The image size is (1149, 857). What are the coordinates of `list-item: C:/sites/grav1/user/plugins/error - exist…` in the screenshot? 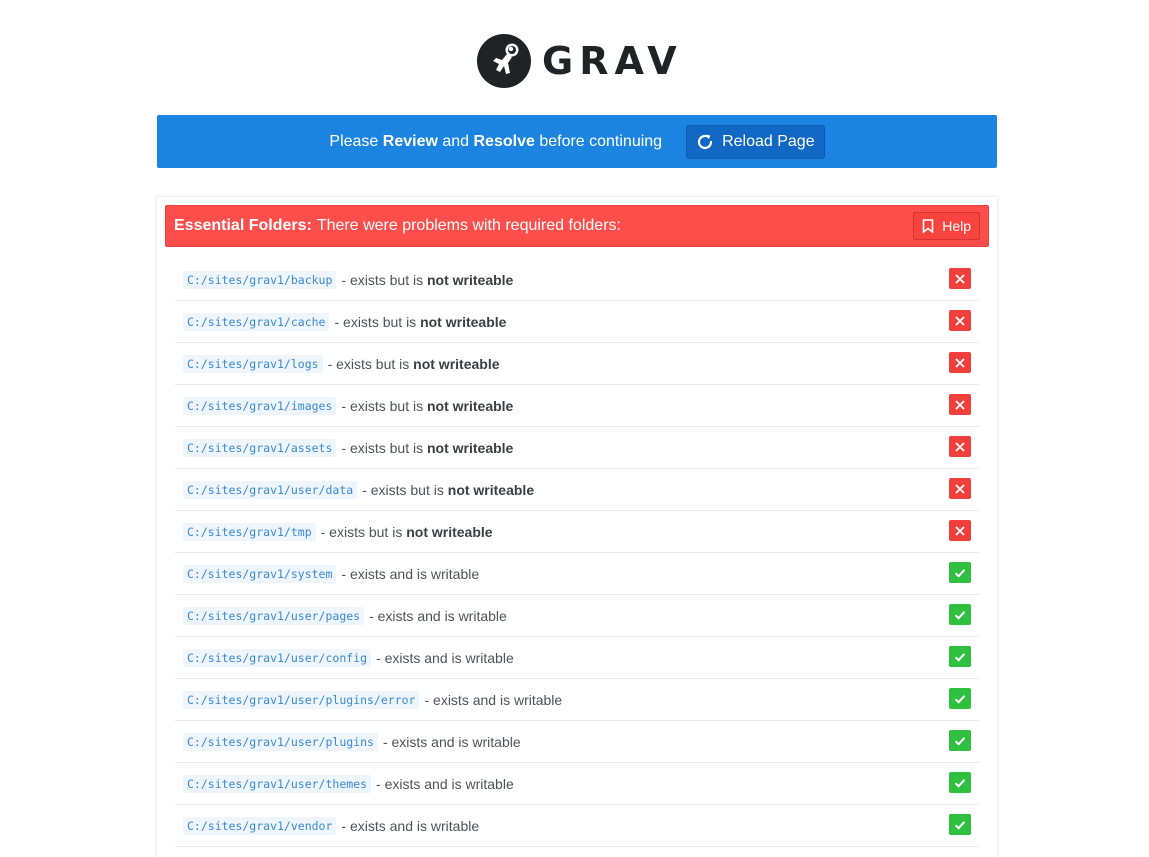 It's located at (577, 700).